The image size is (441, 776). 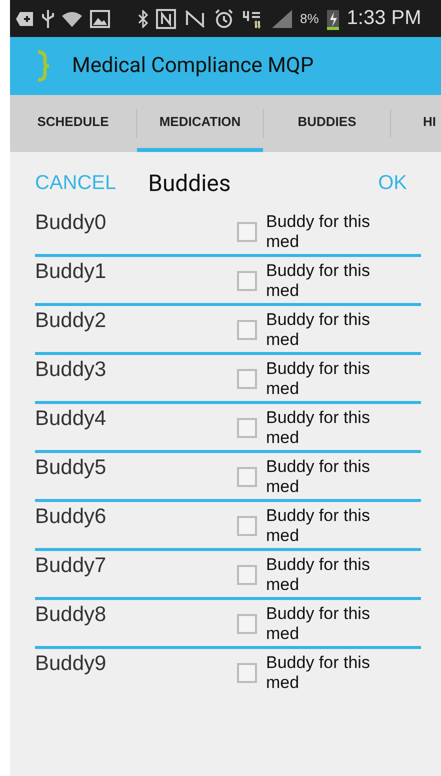 I want to click on buddy-name: Buddy4, so click(x=71, y=419).